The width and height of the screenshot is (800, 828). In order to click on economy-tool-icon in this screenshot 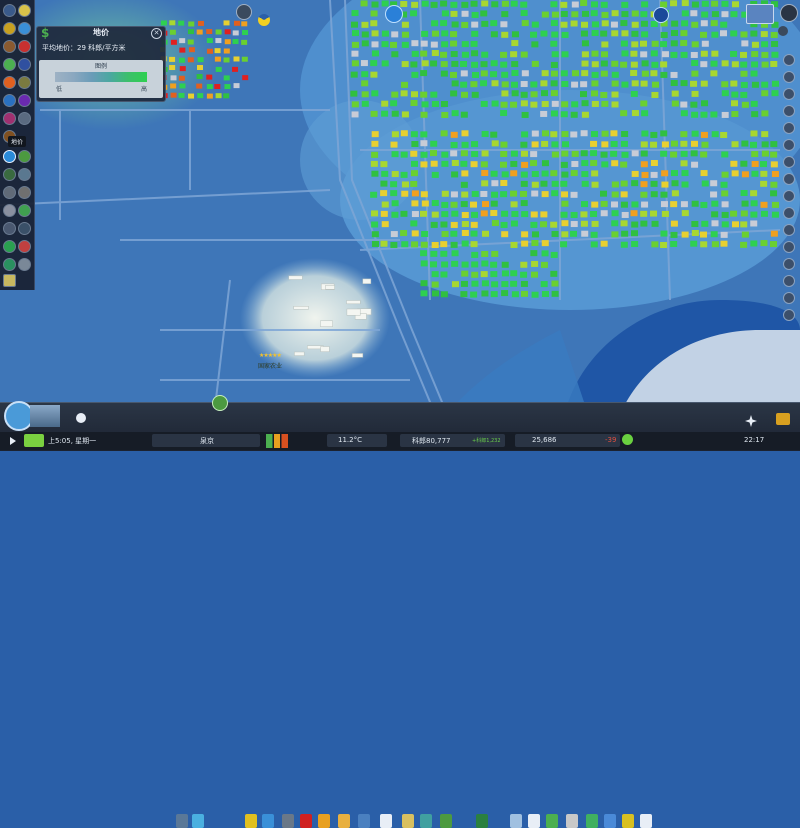, I will do `click(552, 821)`.